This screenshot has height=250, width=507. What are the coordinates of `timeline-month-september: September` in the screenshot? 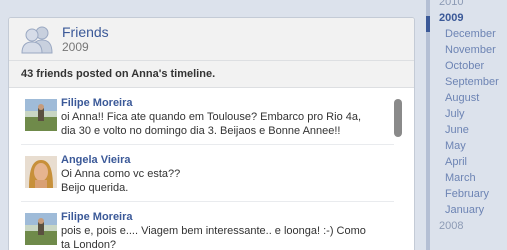 It's located at (469, 82).